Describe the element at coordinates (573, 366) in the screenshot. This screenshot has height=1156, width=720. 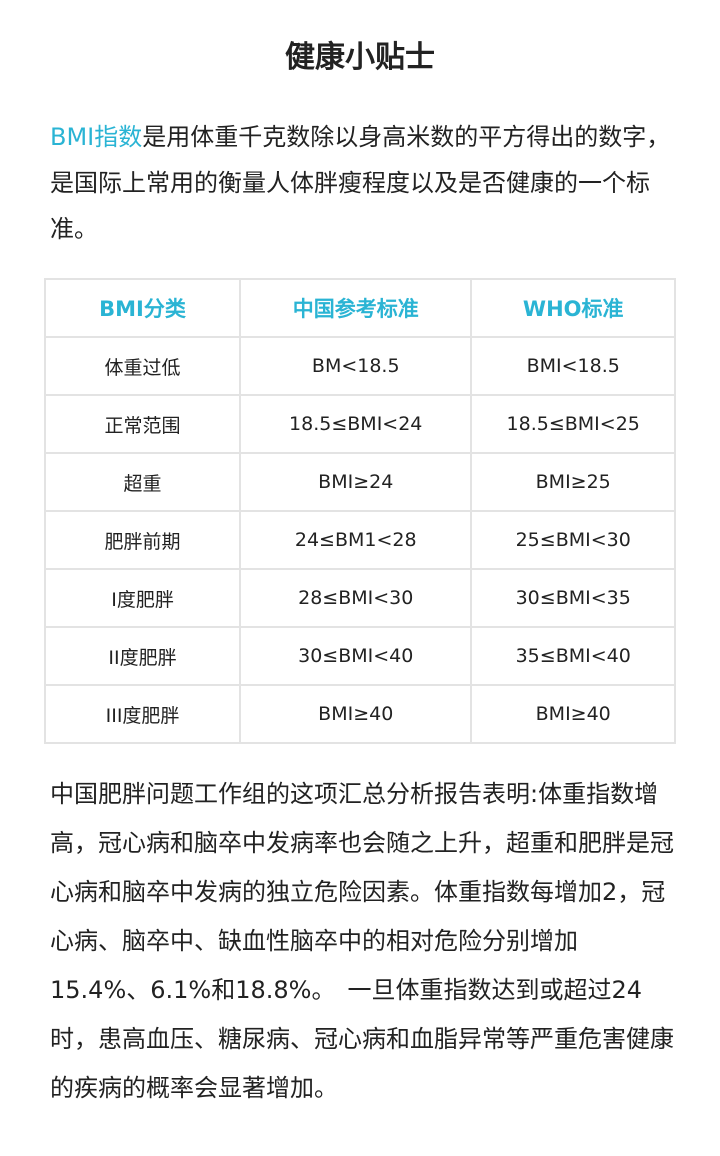
I see `cell-who: BMI<18.5` at that location.